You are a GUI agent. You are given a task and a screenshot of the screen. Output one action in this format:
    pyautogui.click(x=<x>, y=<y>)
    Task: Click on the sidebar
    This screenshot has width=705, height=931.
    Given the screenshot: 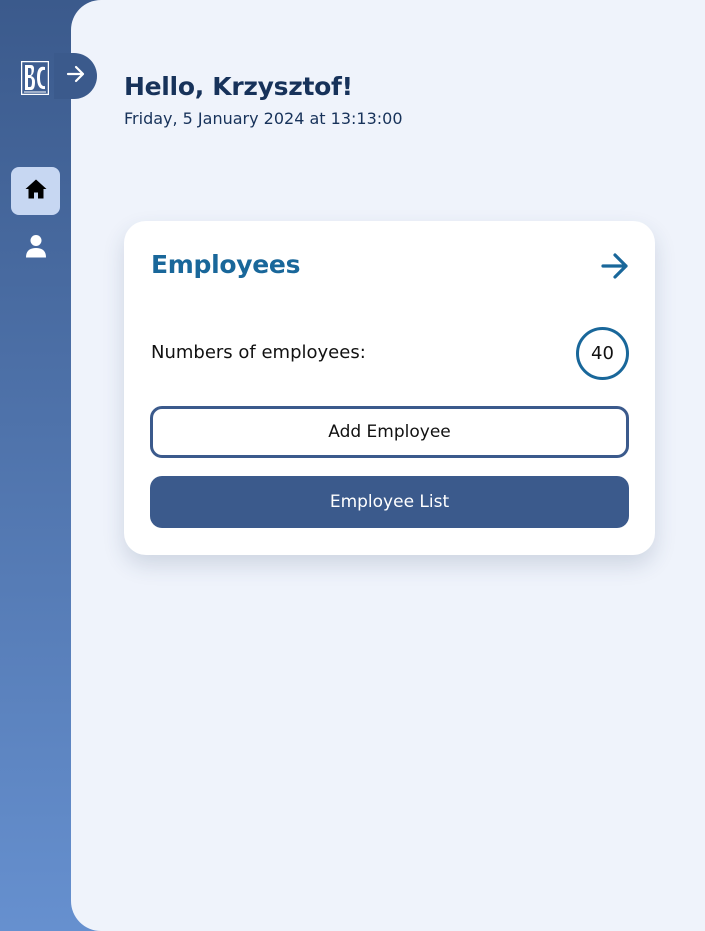 What is the action you would take?
    pyautogui.click(x=35, y=465)
    